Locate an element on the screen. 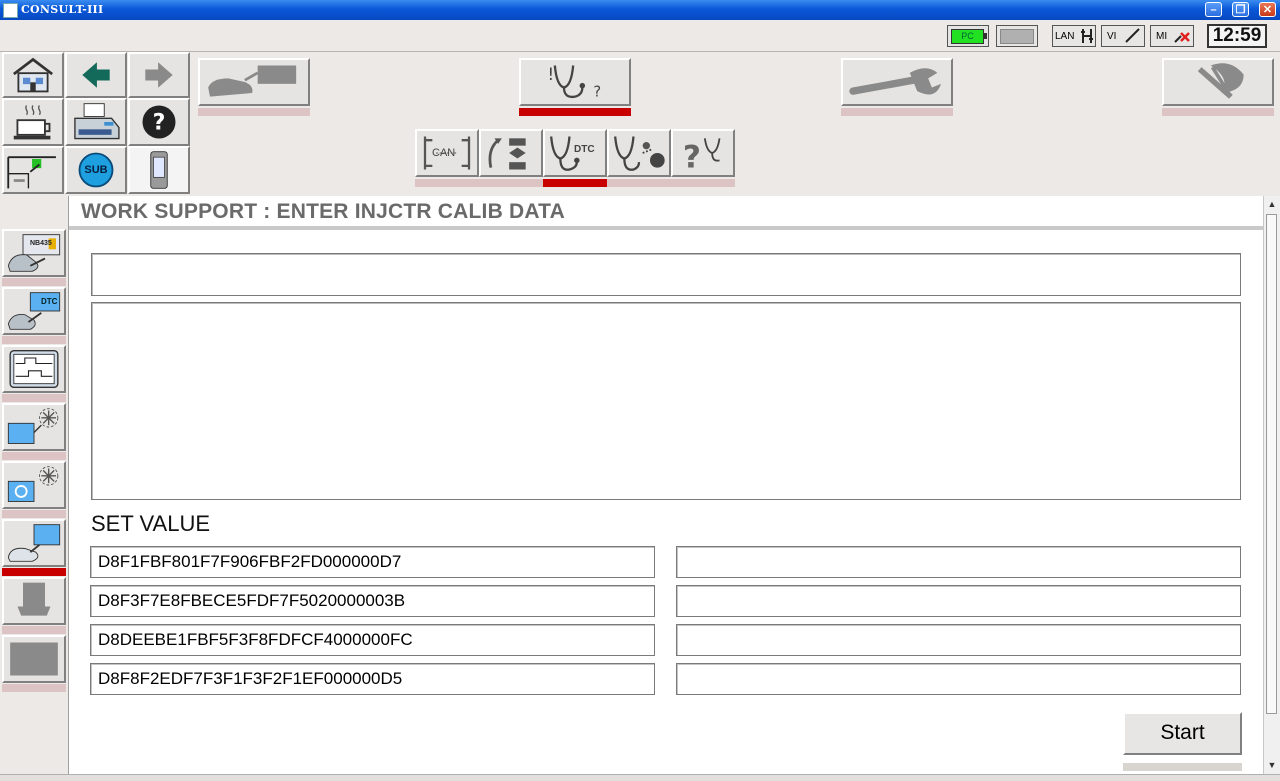 The height and width of the screenshot is (781, 1280). guided-help-button: ? is located at coordinates (703, 153).